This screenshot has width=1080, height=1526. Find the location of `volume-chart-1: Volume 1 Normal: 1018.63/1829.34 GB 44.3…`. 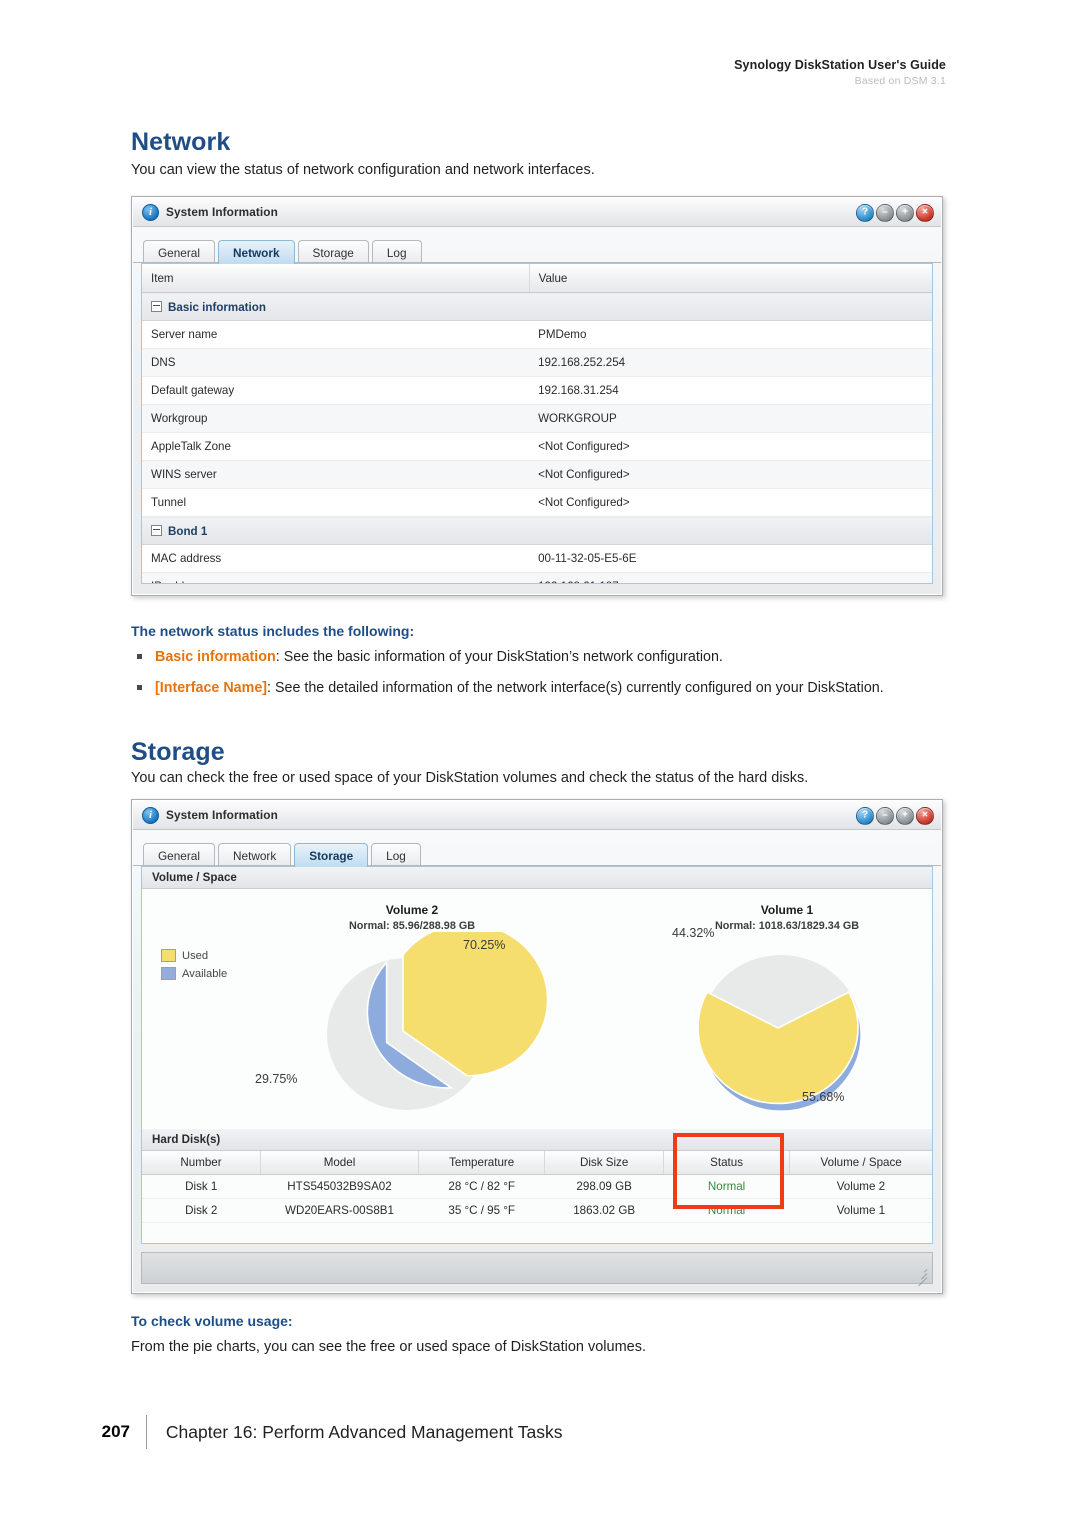

volume-chart-1: Volume 1 Normal: 1018.63/1829.34 GB 44.3… is located at coordinates (787, 1007).